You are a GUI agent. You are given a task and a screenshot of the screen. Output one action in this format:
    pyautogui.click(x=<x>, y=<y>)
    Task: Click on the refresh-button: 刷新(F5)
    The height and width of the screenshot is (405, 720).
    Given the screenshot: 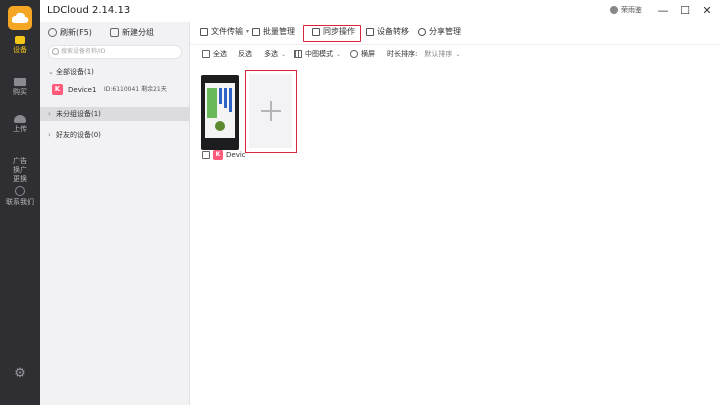 What is the action you would take?
    pyautogui.click(x=70, y=32)
    